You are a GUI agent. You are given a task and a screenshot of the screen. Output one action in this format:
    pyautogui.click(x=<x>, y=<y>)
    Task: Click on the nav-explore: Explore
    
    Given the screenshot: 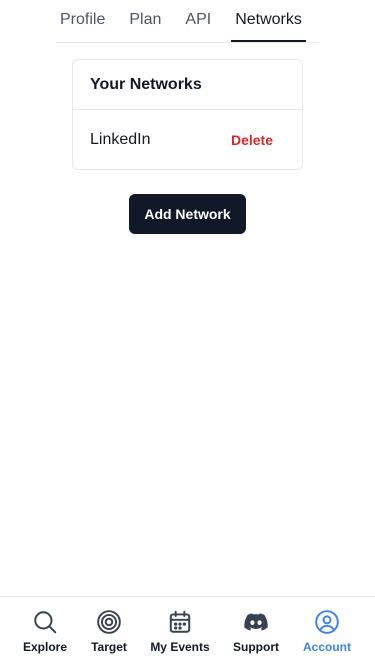 What is the action you would take?
    pyautogui.click(x=45, y=634)
    